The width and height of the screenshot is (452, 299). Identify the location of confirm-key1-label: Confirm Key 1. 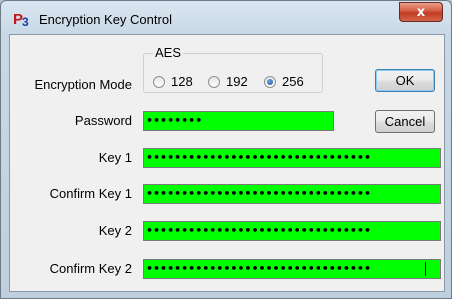
(90, 193).